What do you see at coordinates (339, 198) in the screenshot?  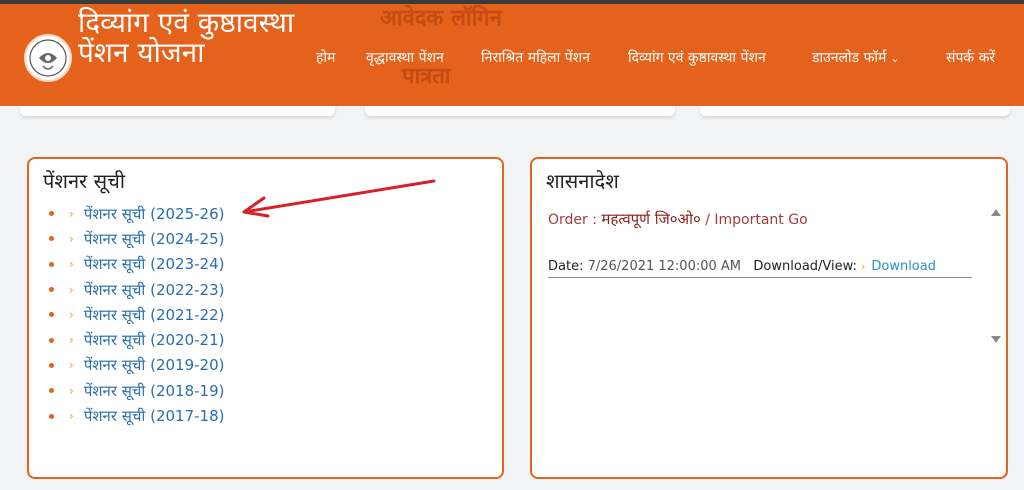 I see `red-arrow-pointer-icon` at bounding box center [339, 198].